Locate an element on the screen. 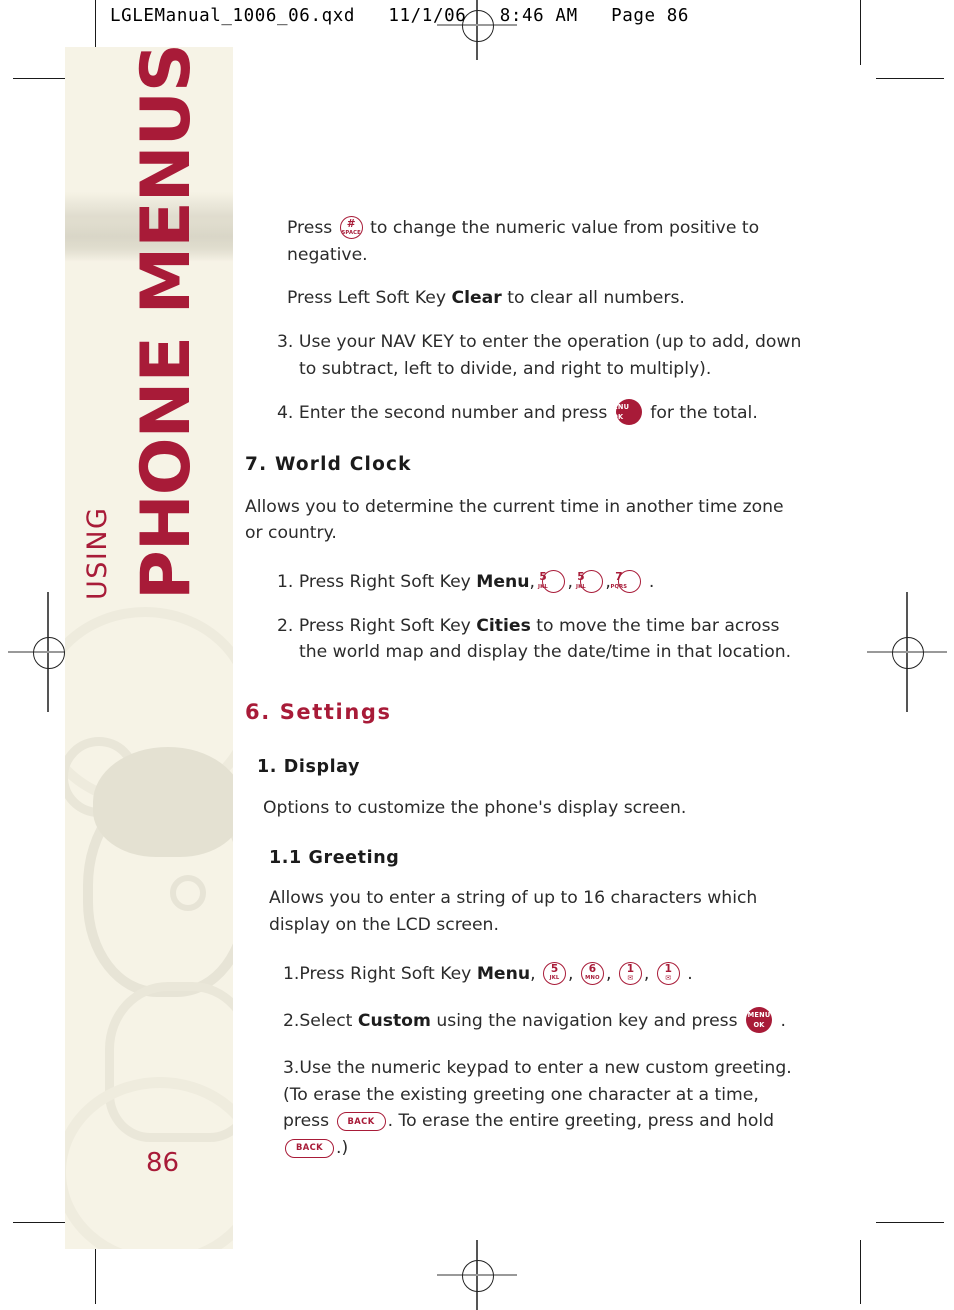 The image size is (954, 1310). key-hash-sublabel: SPACE is located at coordinates (351, 232).